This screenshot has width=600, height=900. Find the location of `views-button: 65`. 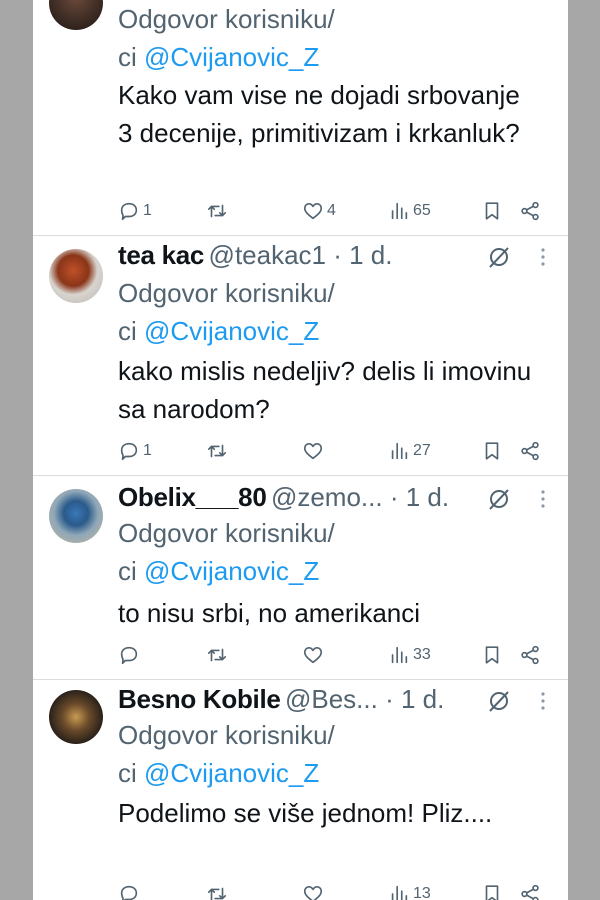

views-button: 65 is located at coordinates (409, 211).